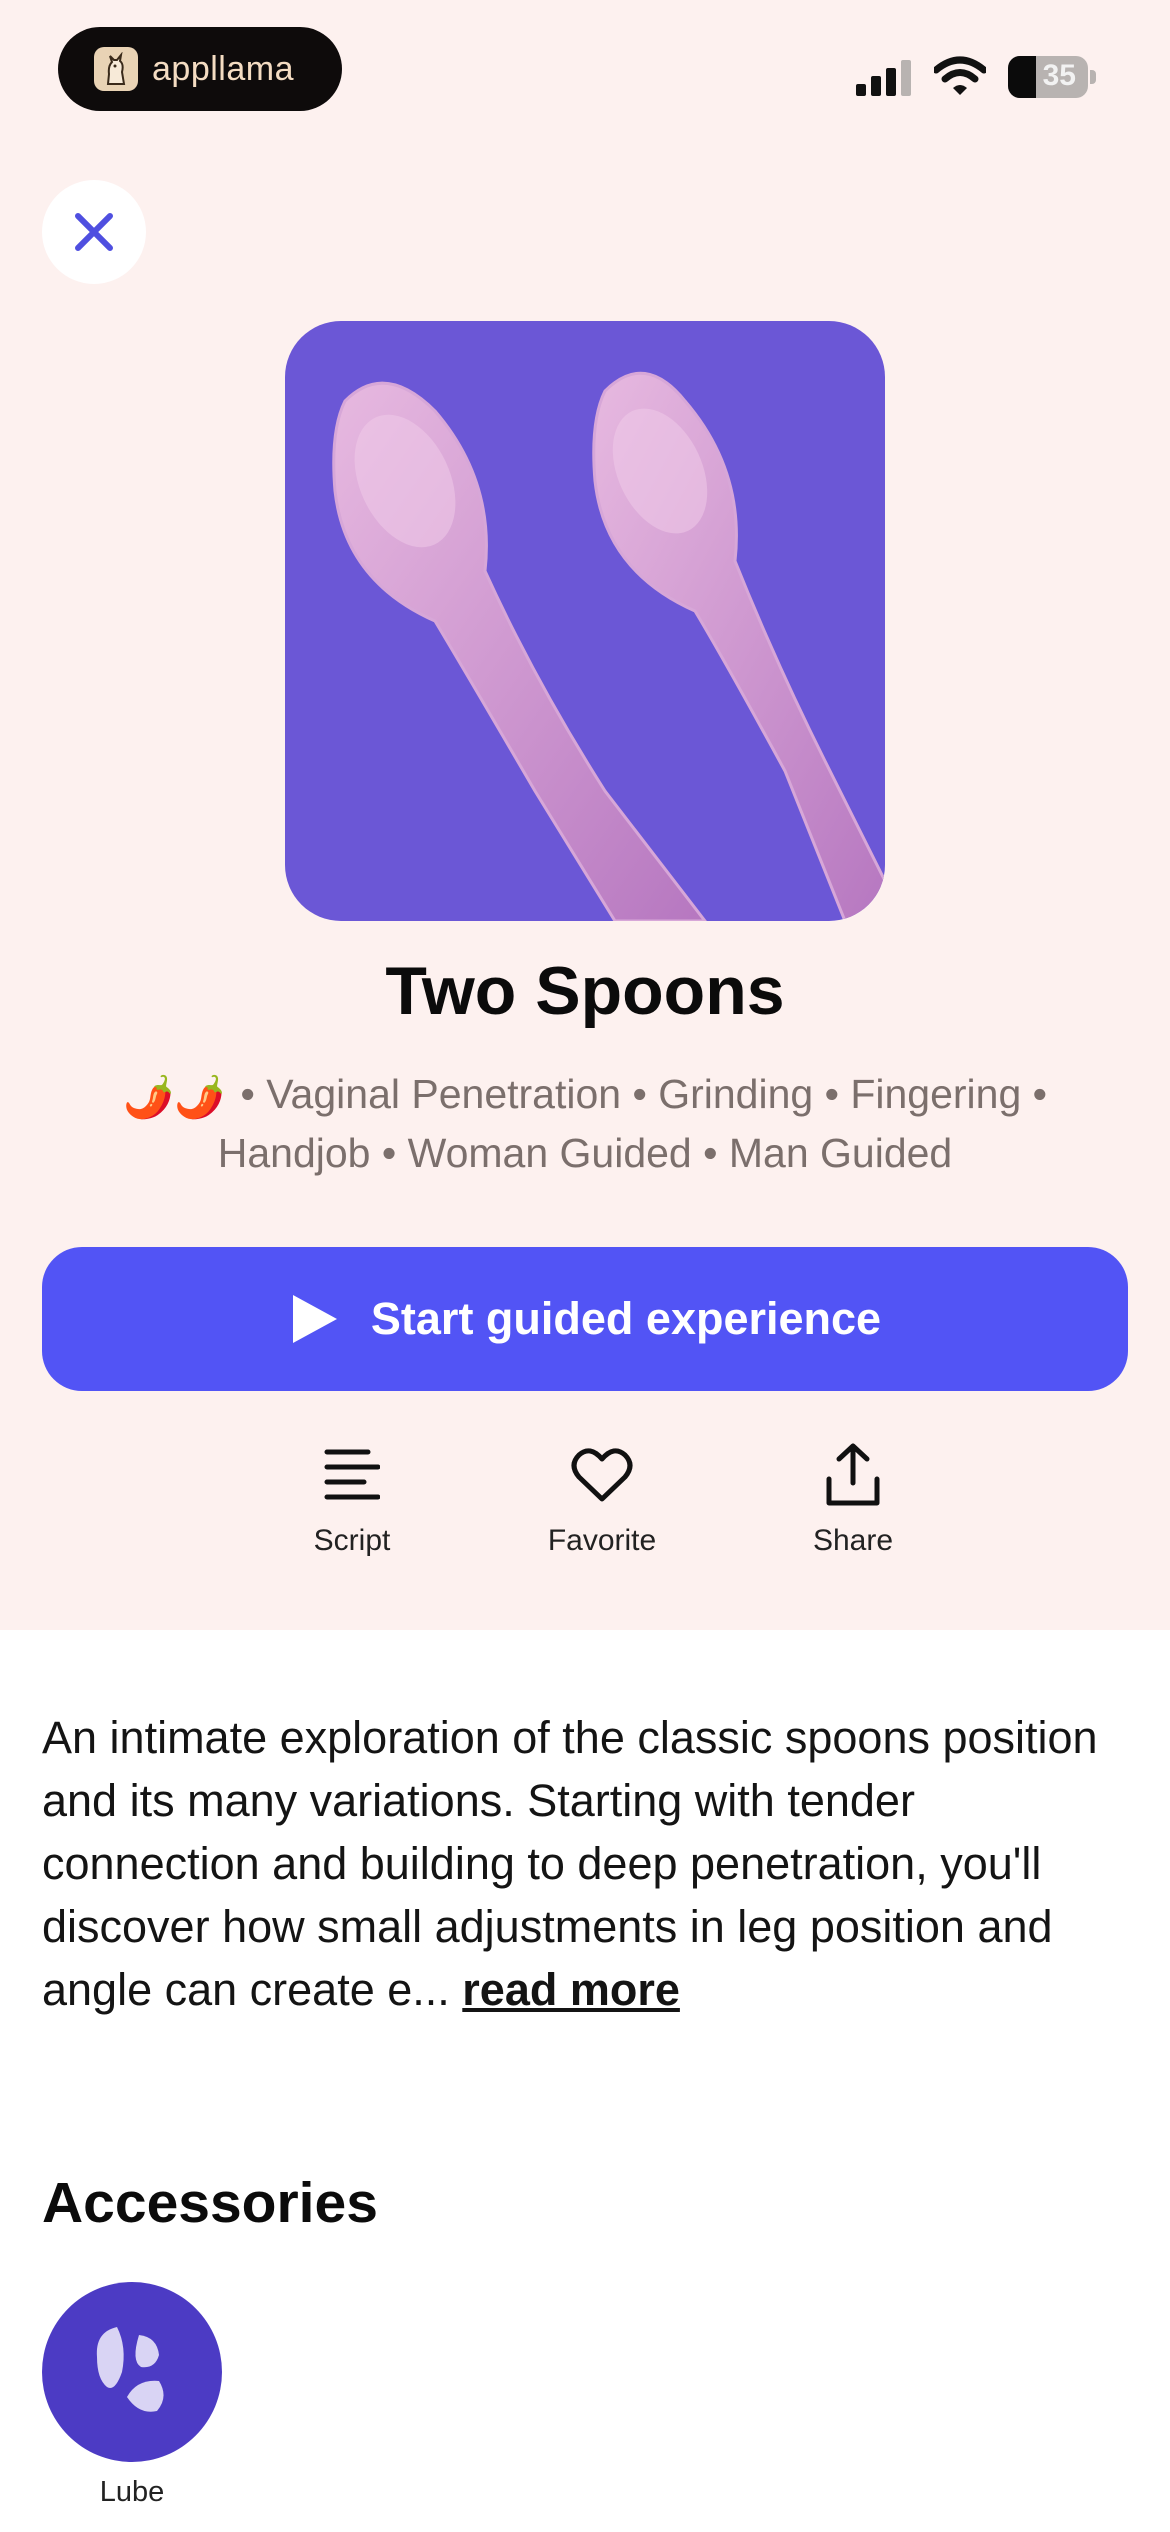 This screenshot has height=2532, width=1170. I want to click on accessory-label: Lube, so click(132, 2492).